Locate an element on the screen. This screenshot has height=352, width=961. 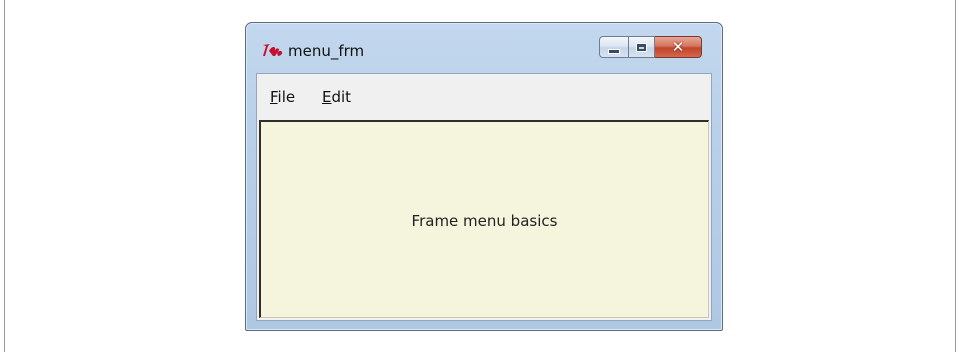
menu-file-mnemonic: F is located at coordinates (274, 97).